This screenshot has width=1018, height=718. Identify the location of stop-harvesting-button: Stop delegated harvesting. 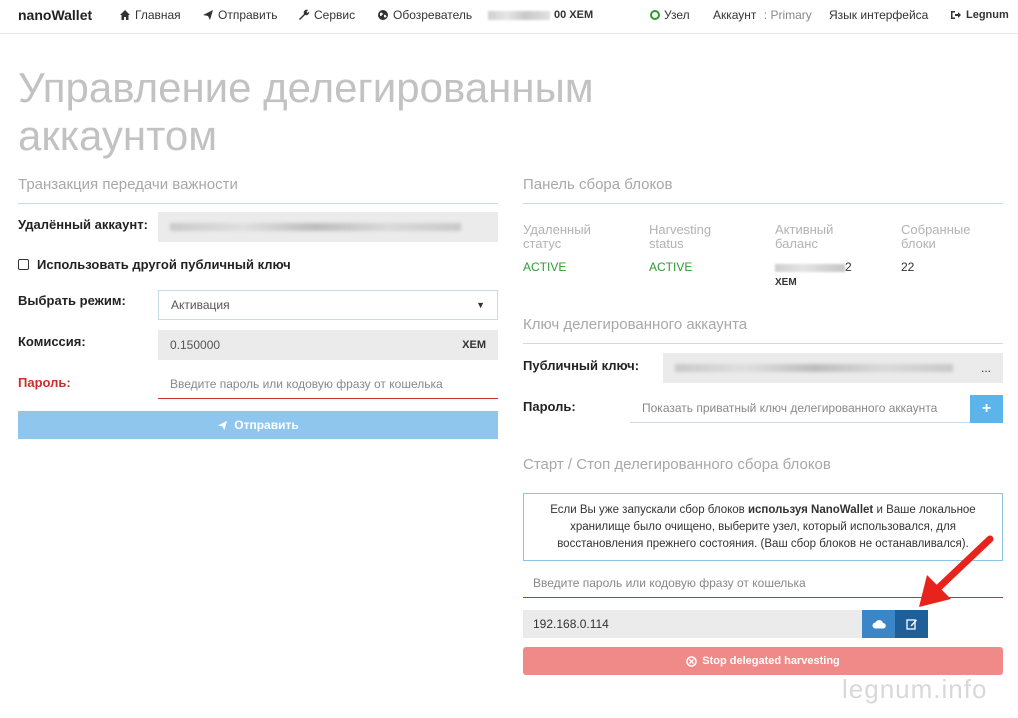
(763, 661).